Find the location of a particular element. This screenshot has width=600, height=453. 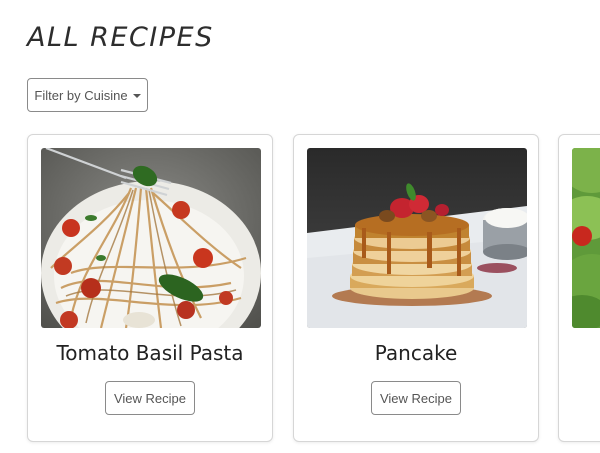

caret-down-icon is located at coordinates (136, 95).